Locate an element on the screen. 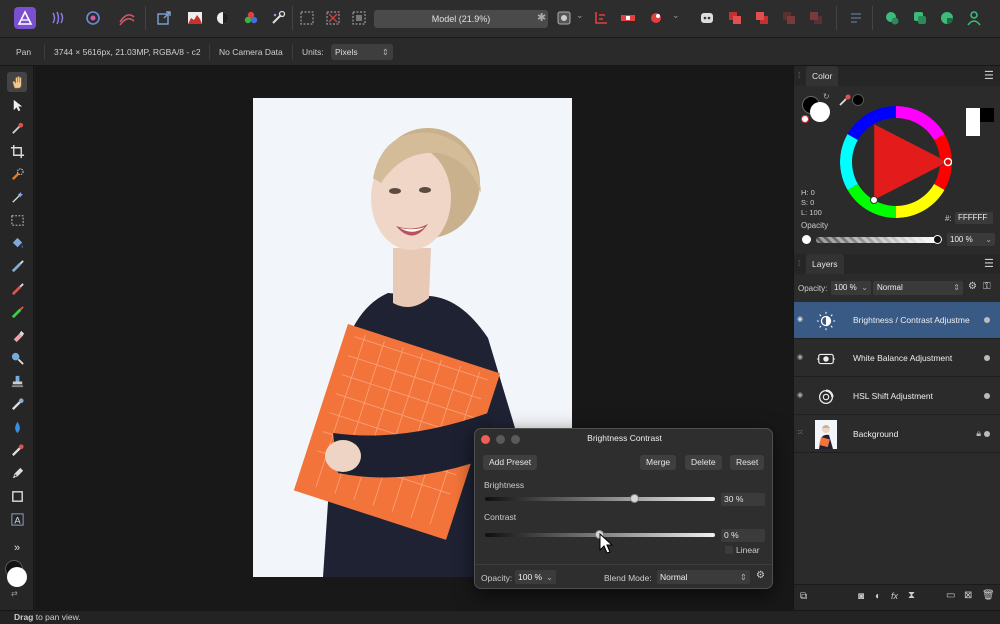  brightness-slider is located at coordinates (600, 498).